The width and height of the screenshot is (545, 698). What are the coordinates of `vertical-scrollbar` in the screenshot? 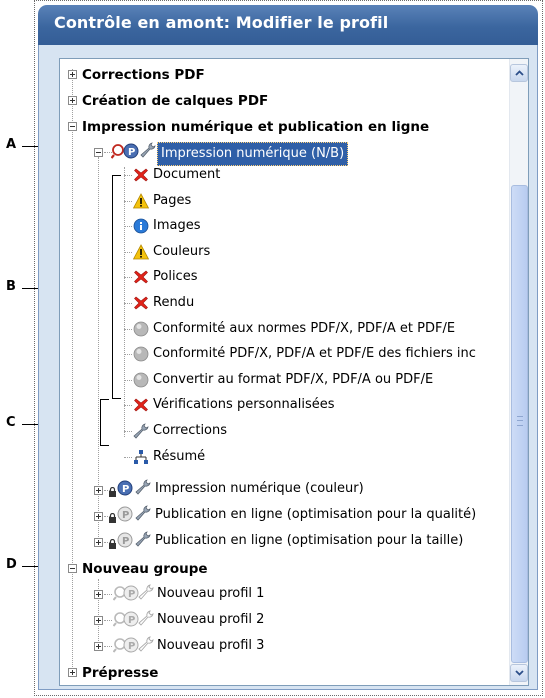 It's located at (518, 372).